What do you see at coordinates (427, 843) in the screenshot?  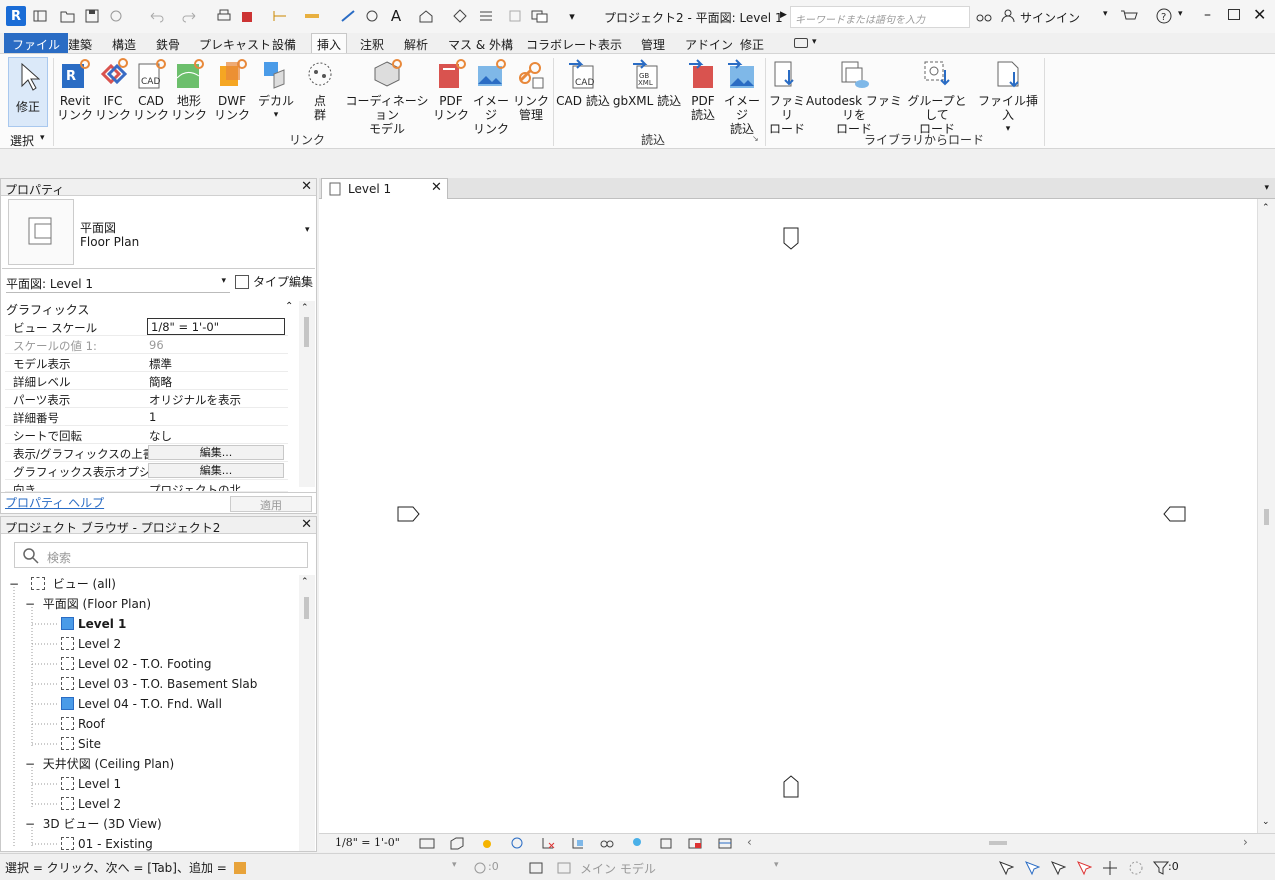 I see `detail-level-icon` at bounding box center [427, 843].